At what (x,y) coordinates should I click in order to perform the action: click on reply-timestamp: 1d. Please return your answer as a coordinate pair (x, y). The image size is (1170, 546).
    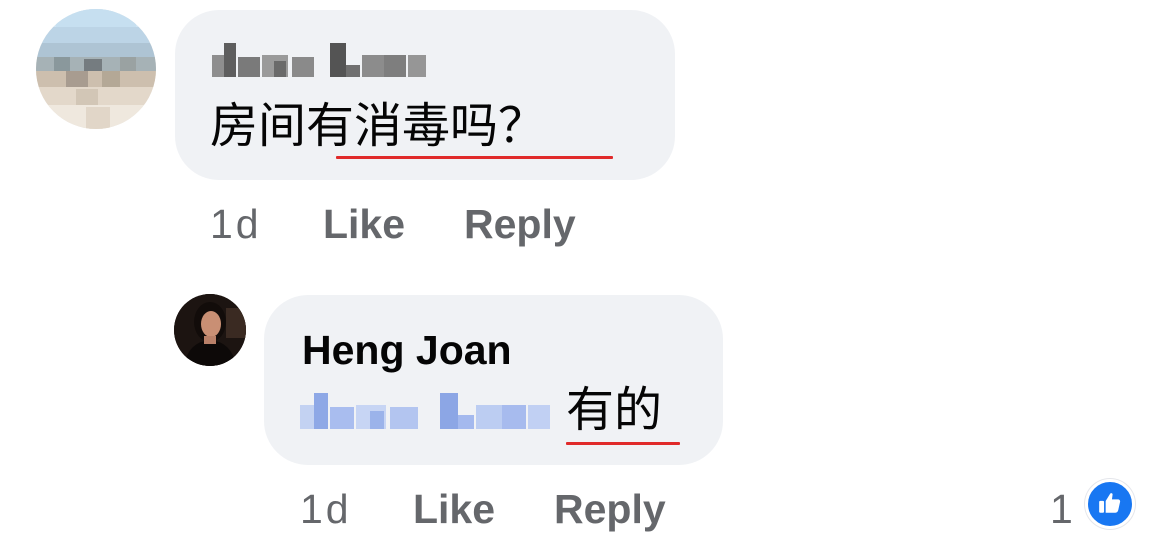
    Looking at the image, I should click on (326, 509).